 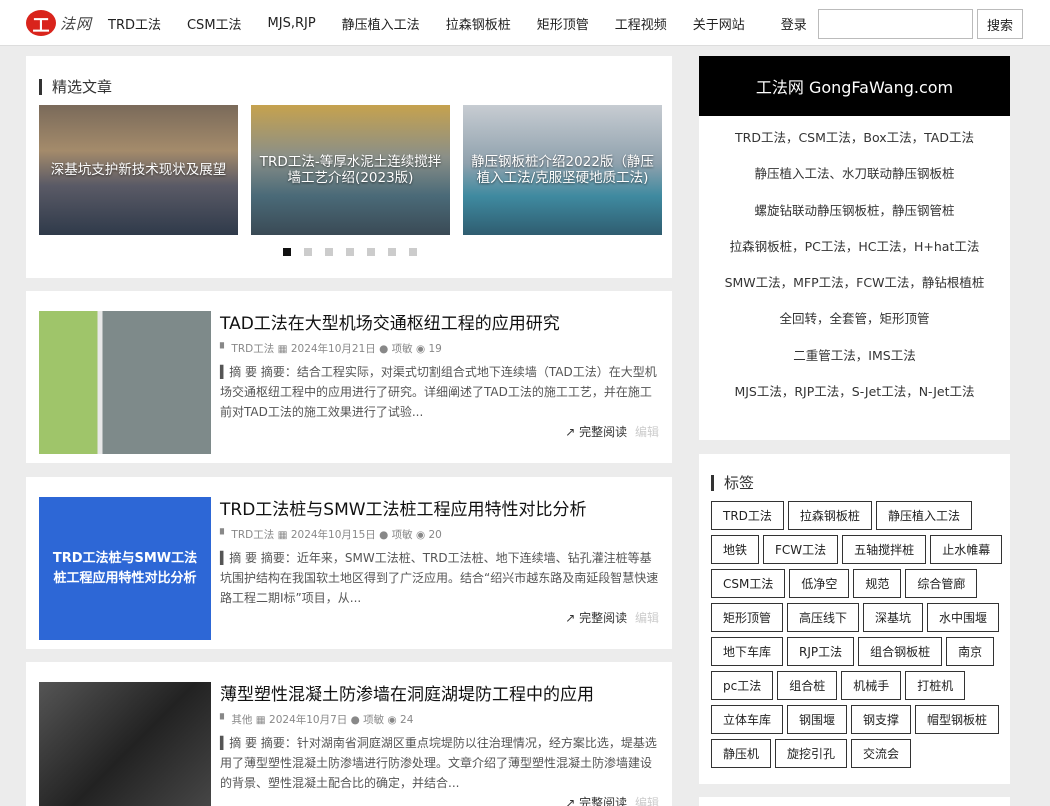 I want to click on tag-item: 静压机, so click(x=741, y=753).